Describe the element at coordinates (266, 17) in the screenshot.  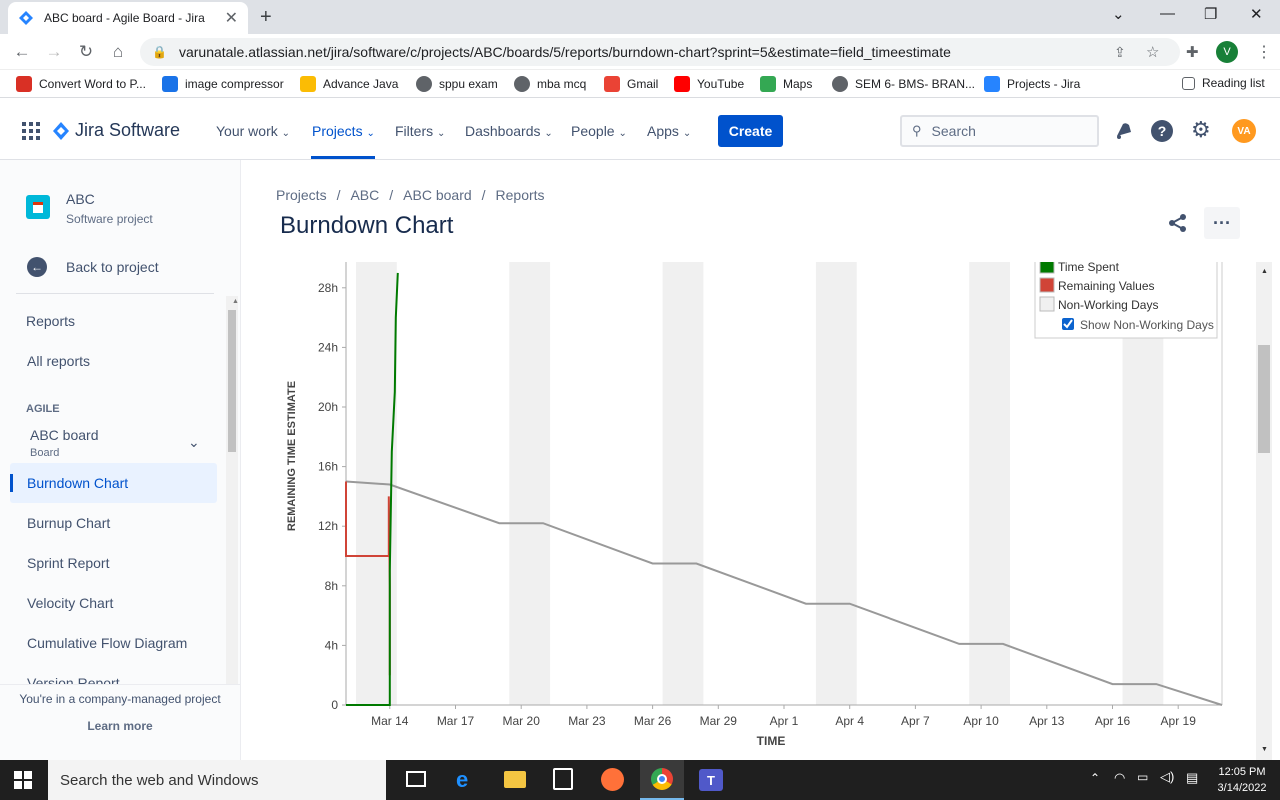
I see `new-tab-icon: +` at that location.